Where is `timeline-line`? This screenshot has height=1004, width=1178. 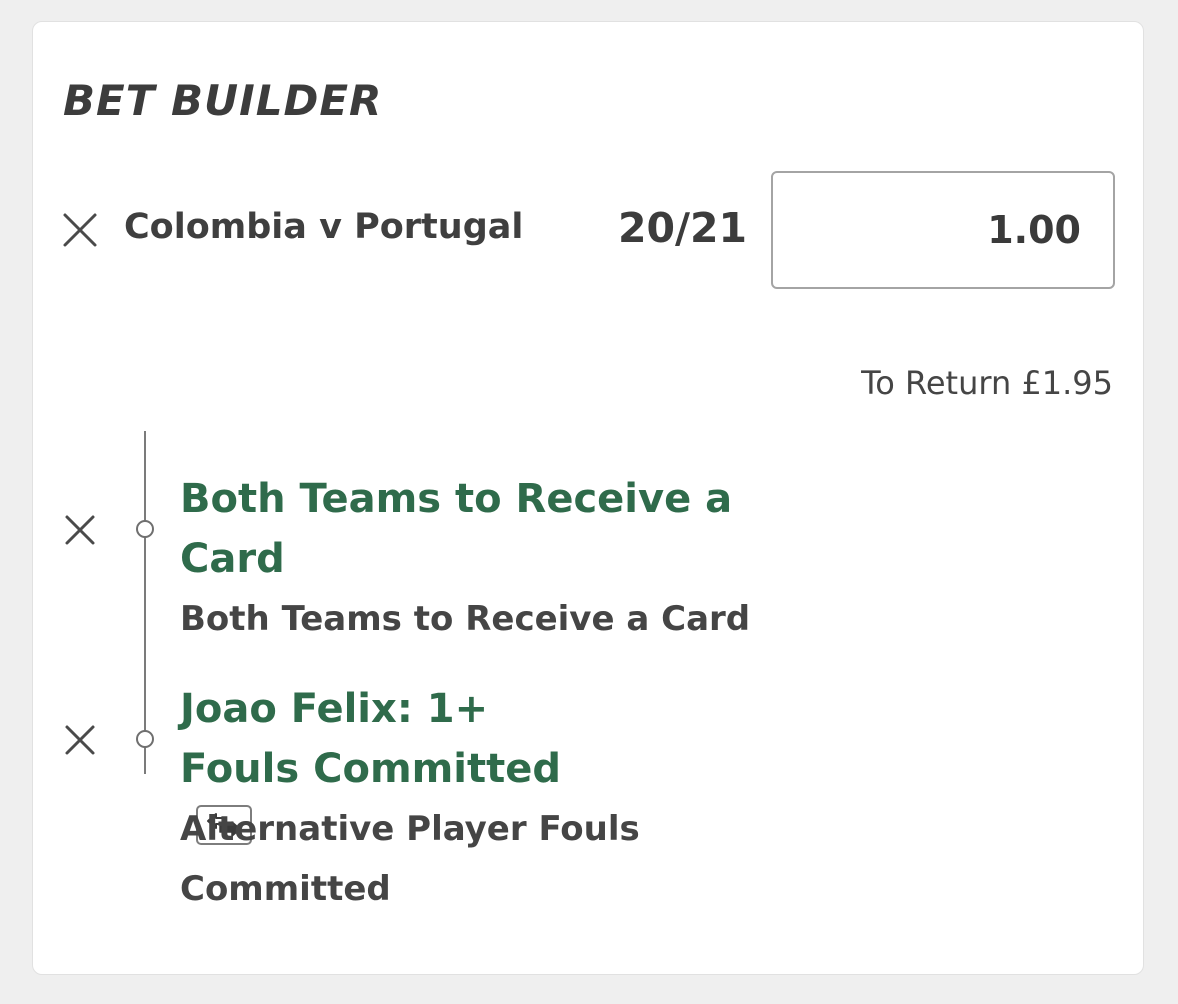 timeline-line is located at coordinates (145, 602).